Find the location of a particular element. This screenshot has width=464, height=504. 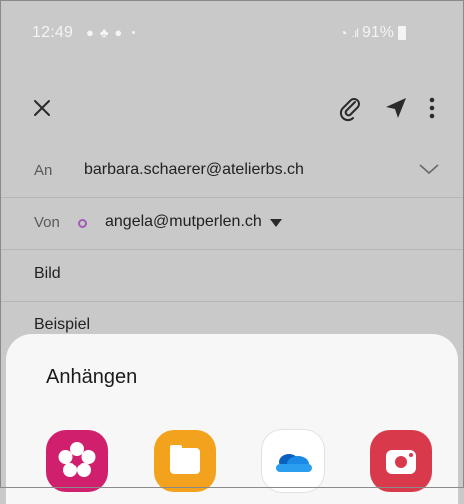

send-icon is located at coordinates (396, 108).